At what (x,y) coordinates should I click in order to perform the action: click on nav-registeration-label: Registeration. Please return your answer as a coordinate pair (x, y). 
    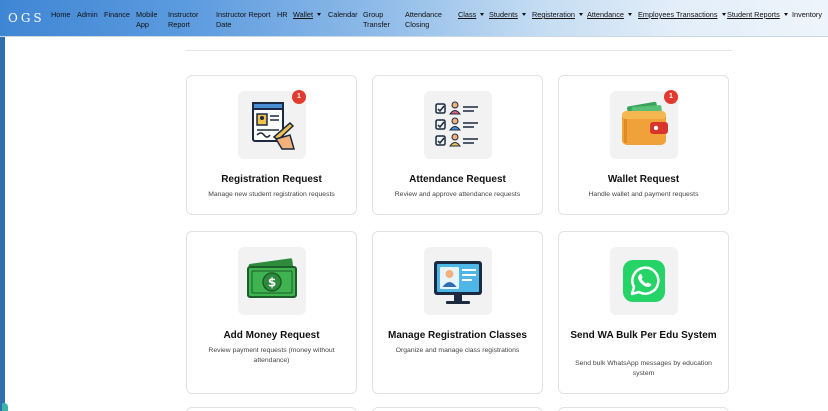
    Looking at the image, I should click on (553, 14).